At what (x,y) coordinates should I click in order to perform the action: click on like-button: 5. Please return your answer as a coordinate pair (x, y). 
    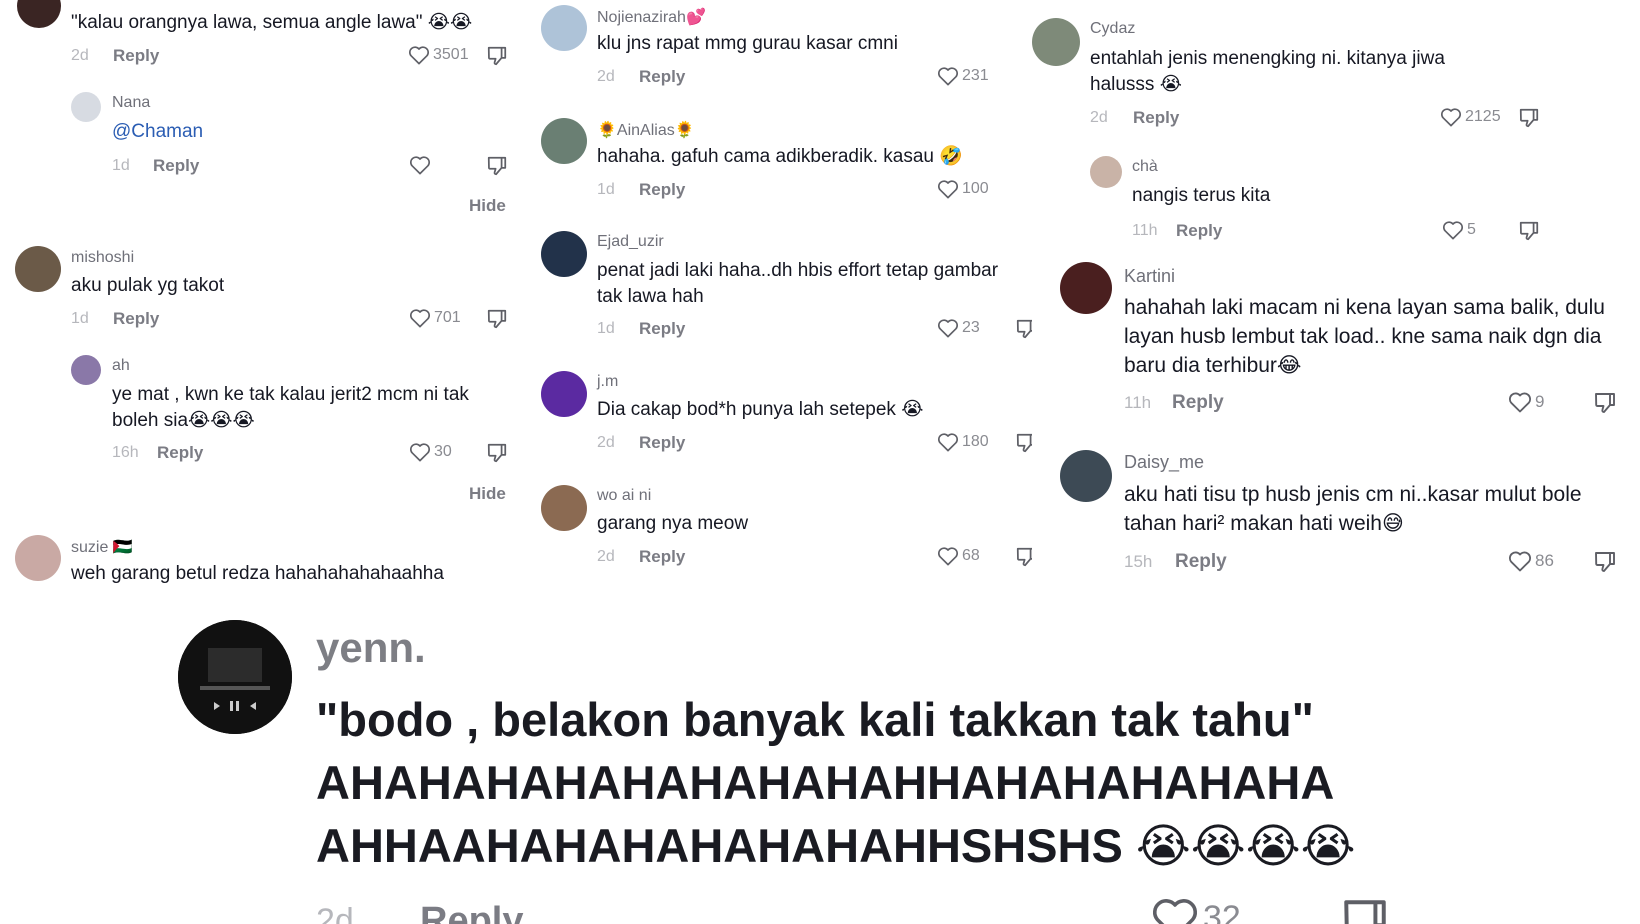
    Looking at the image, I should click on (1459, 230).